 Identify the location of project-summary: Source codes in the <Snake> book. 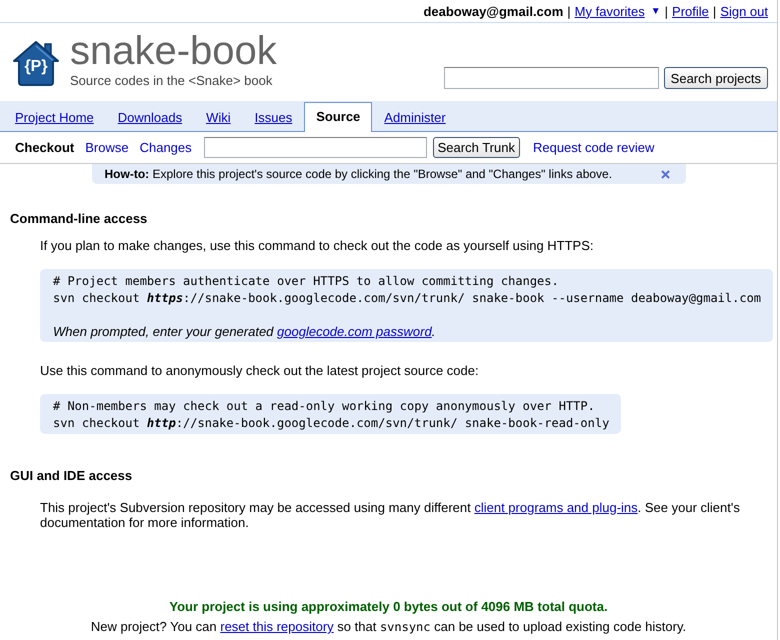
(171, 81).